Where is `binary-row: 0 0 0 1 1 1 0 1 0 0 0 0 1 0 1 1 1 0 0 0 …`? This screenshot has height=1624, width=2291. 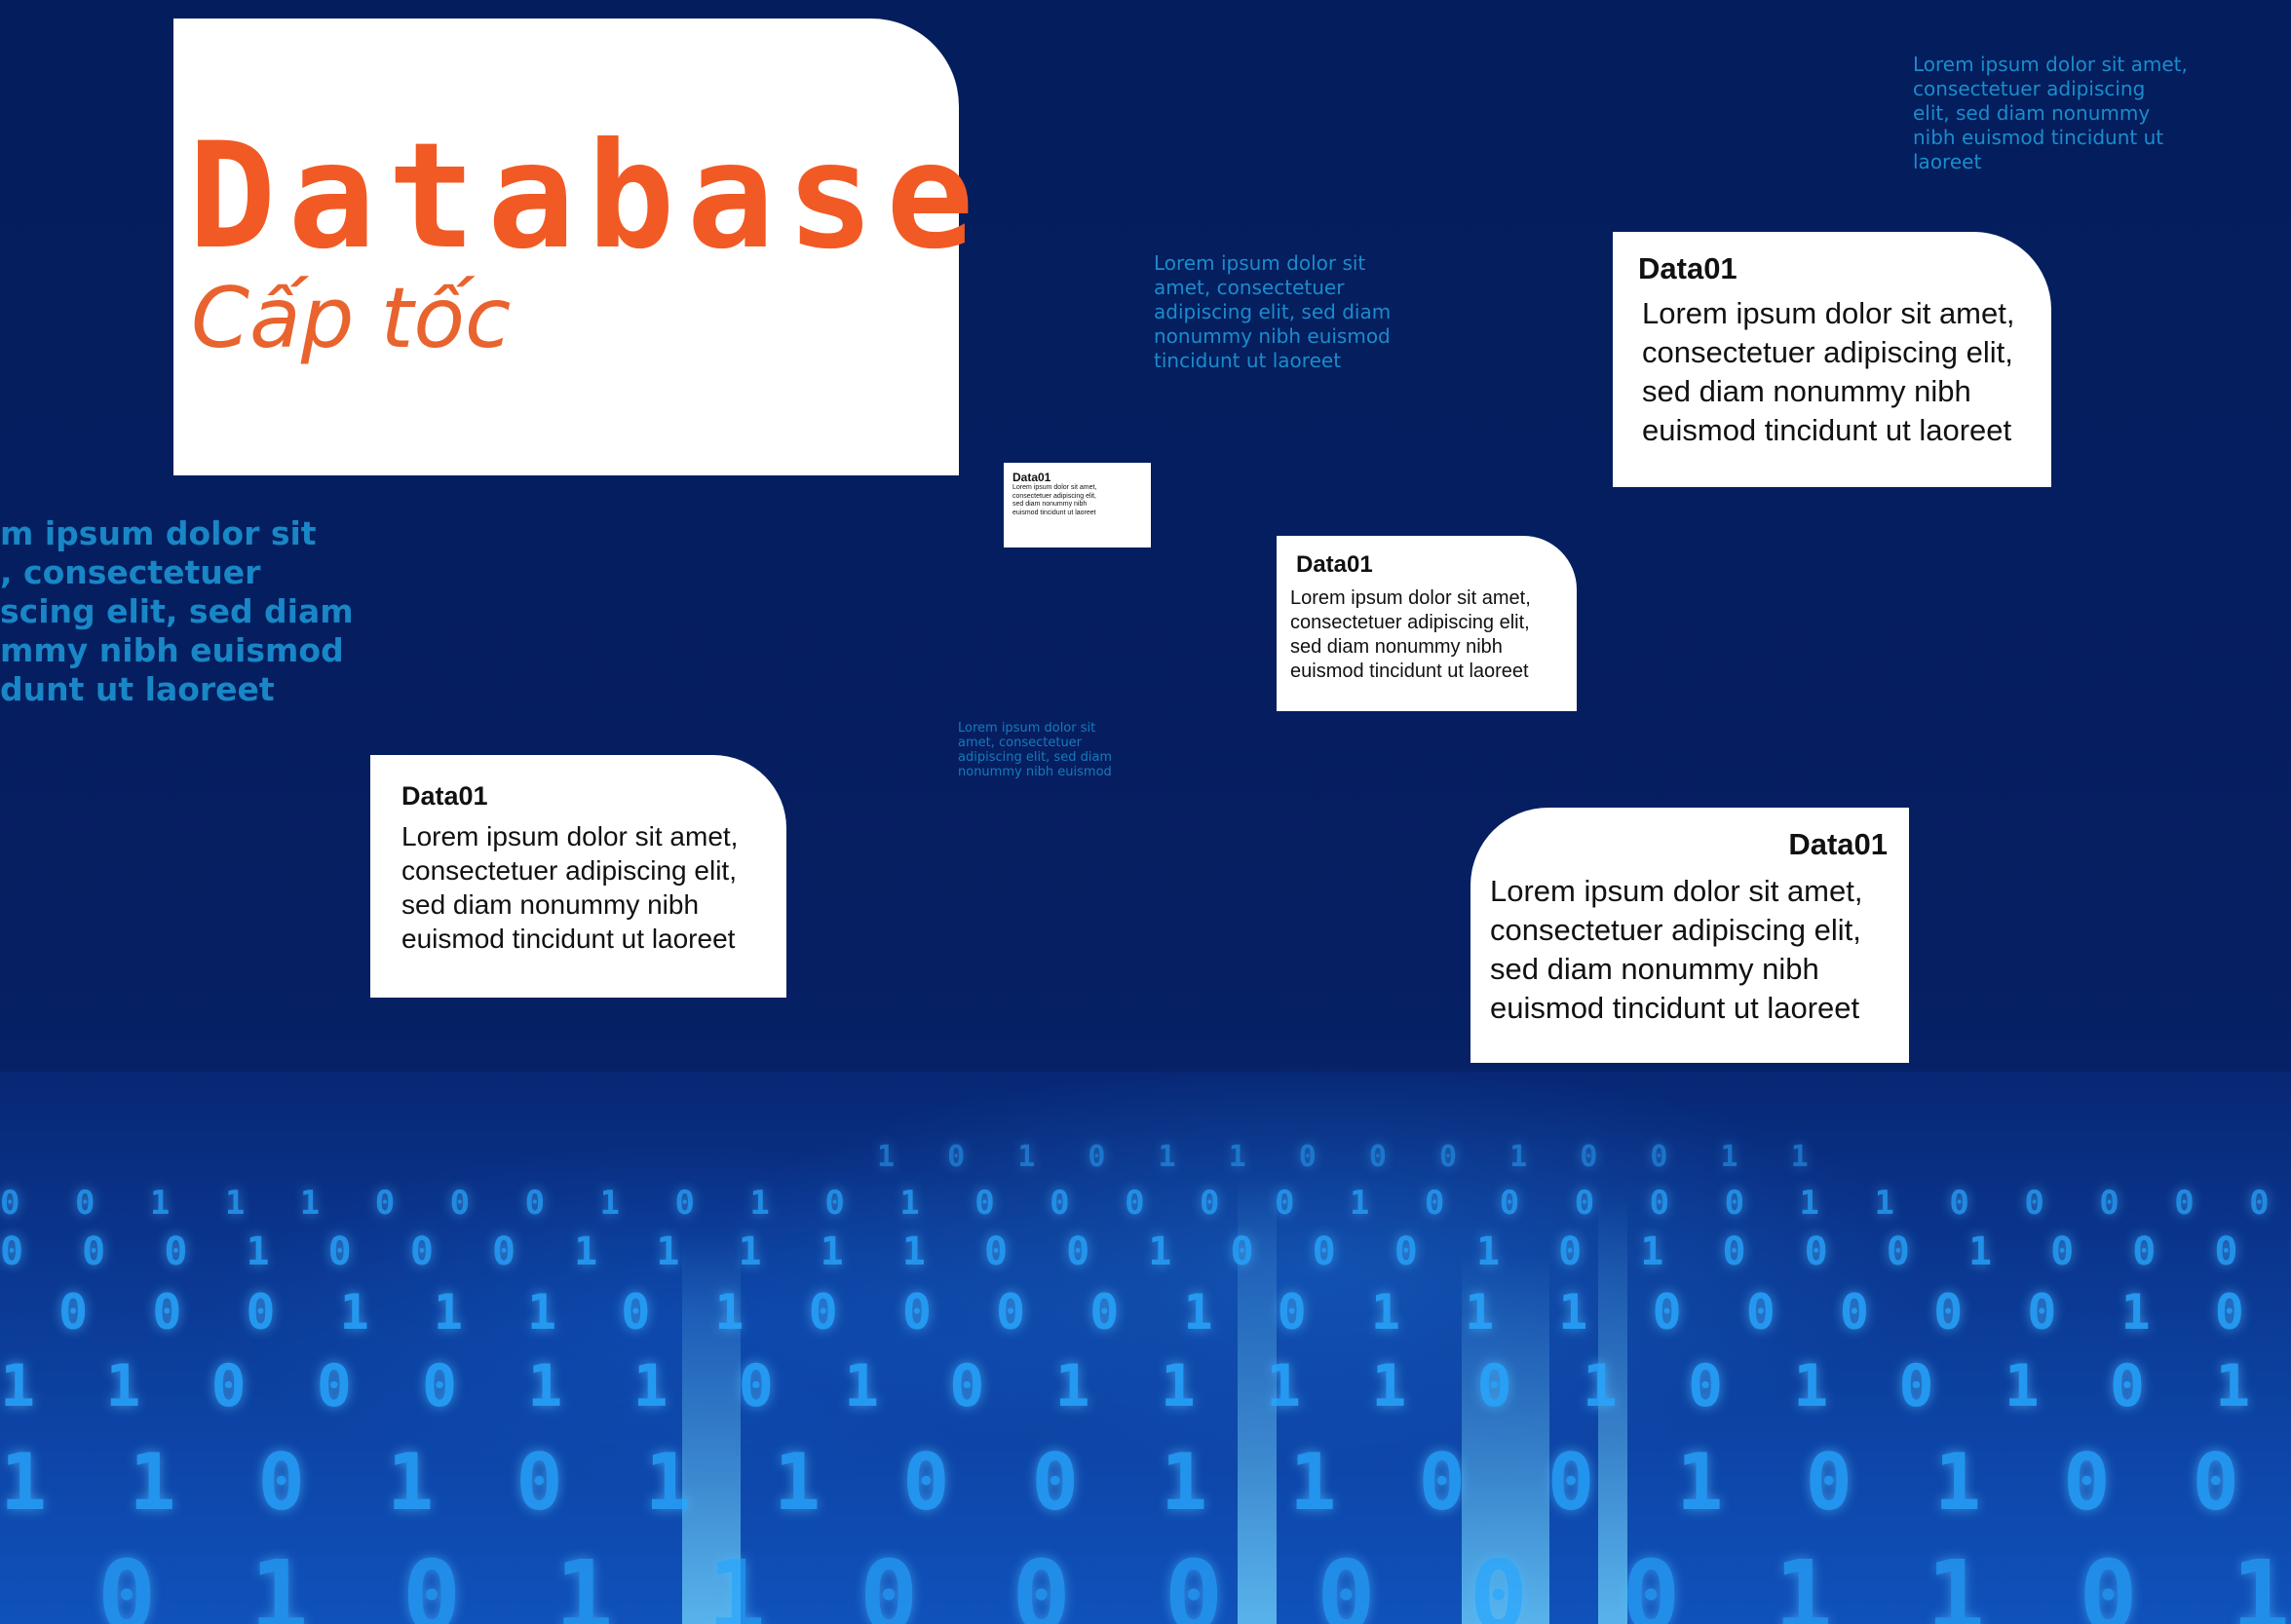 binary-row: 0 0 0 1 1 1 0 1 0 0 0 0 1 0 1 1 1 0 0 0 … is located at coordinates (1174, 1312).